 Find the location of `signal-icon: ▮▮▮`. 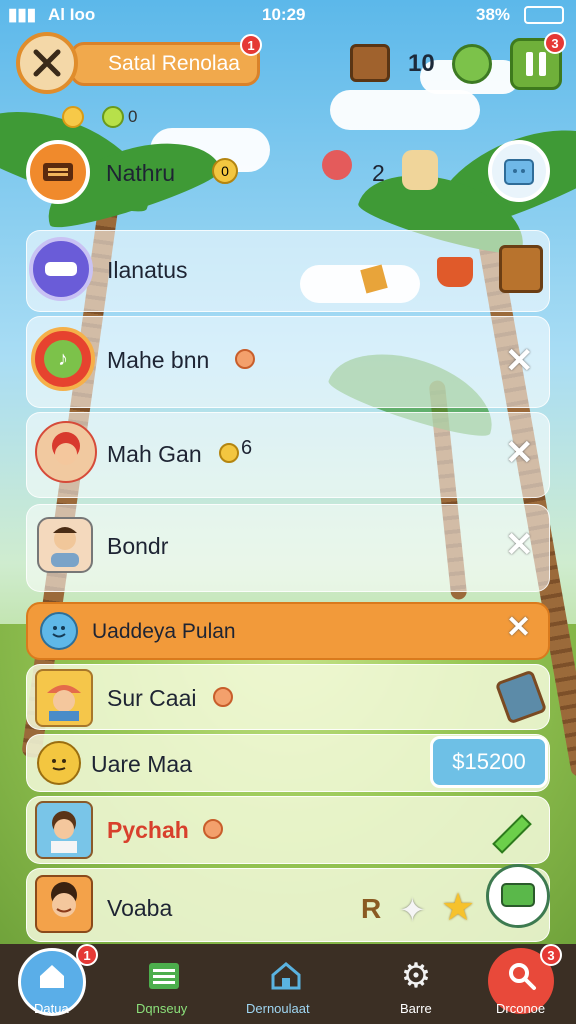

signal-icon: ▮▮▮ is located at coordinates (22, 14).